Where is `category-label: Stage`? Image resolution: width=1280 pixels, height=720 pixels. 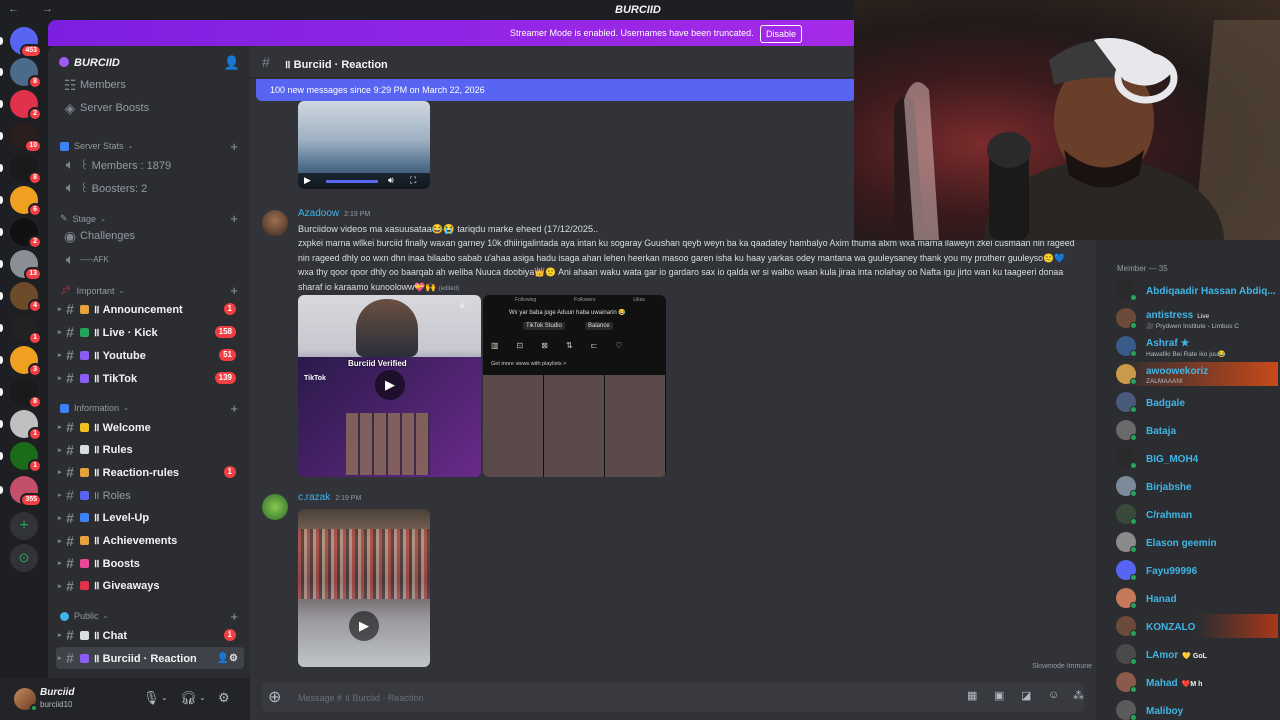 category-label: Stage is located at coordinates (84, 218).